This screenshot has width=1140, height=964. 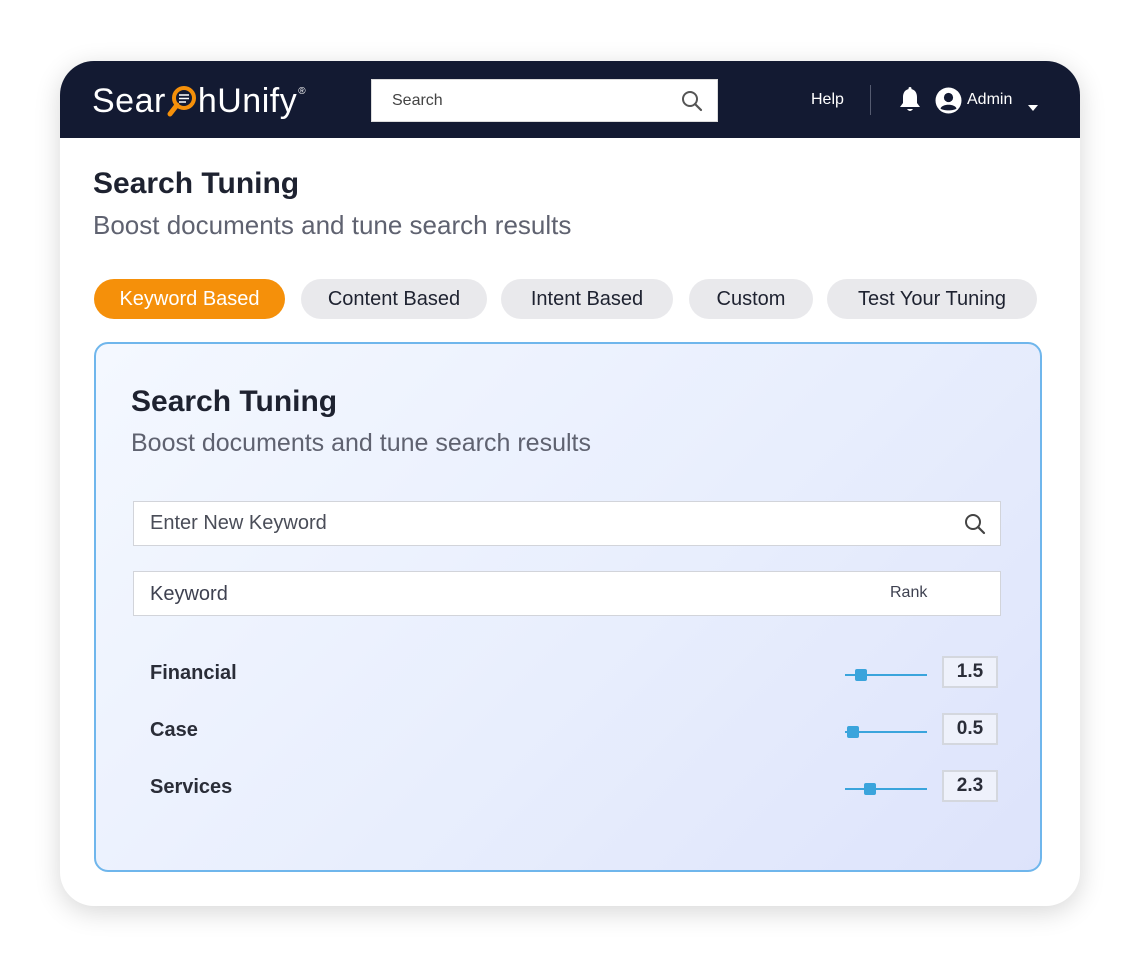 What do you see at coordinates (234, 401) in the screenshot?
I see `card-title: Search Tuning` at bounding box center [234, 401].